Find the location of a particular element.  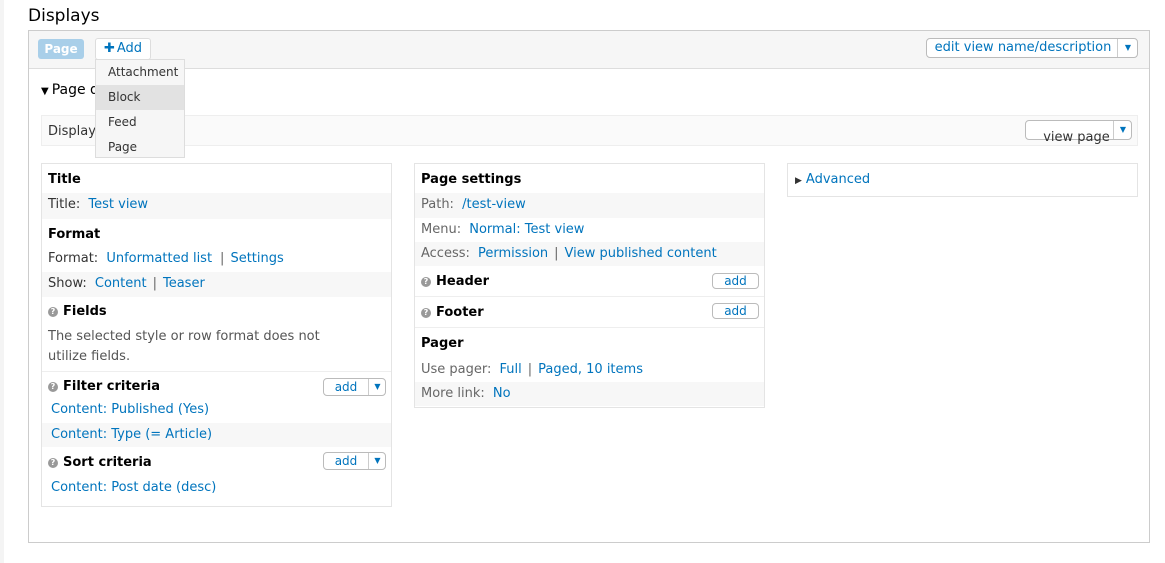

title-row: Title: Test view is located at coordinates (216, 206).